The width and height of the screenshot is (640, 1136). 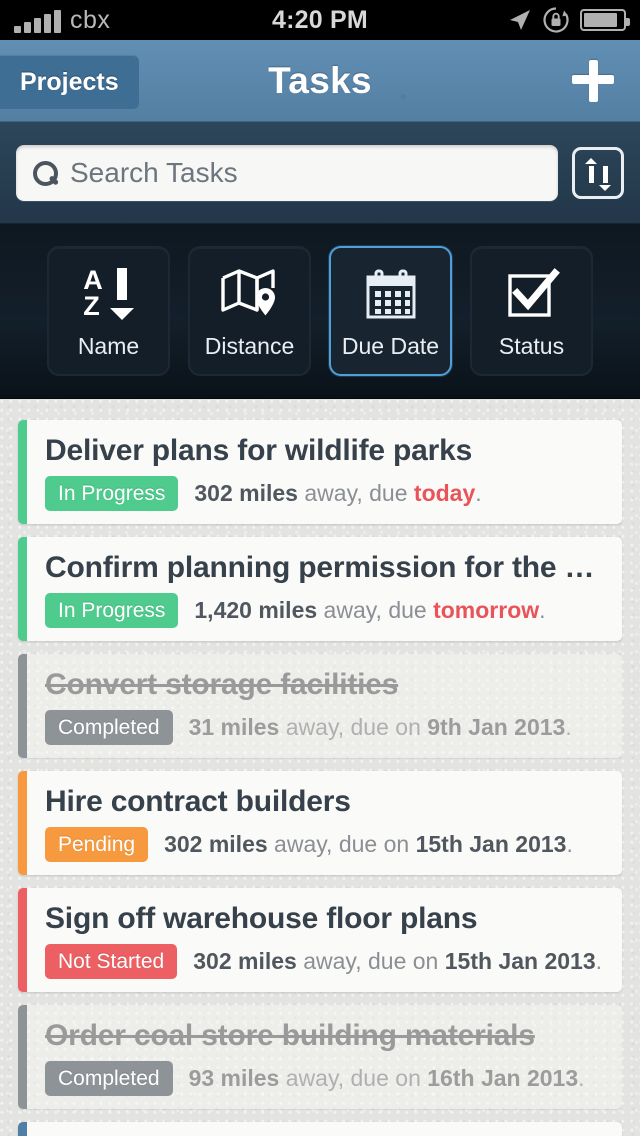 I want to click on sort-button-due-date: Due Date, so click(x=390, y=311).